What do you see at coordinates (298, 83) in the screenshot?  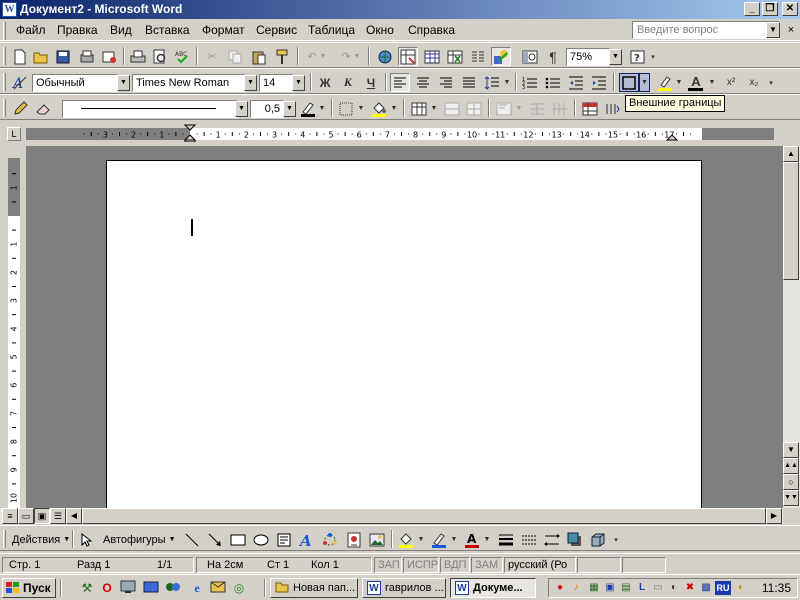 I see `font-size-dropdown-arrow: ▼` at bounding box center [298, 83].